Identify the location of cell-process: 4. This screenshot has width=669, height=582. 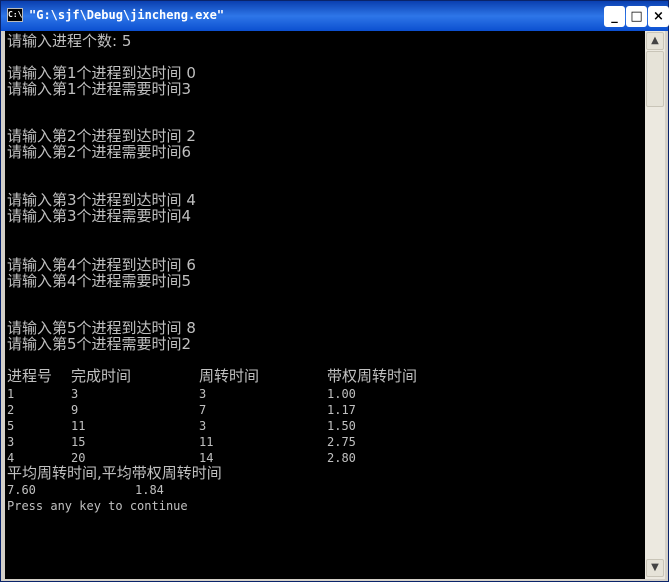
(11, 458).